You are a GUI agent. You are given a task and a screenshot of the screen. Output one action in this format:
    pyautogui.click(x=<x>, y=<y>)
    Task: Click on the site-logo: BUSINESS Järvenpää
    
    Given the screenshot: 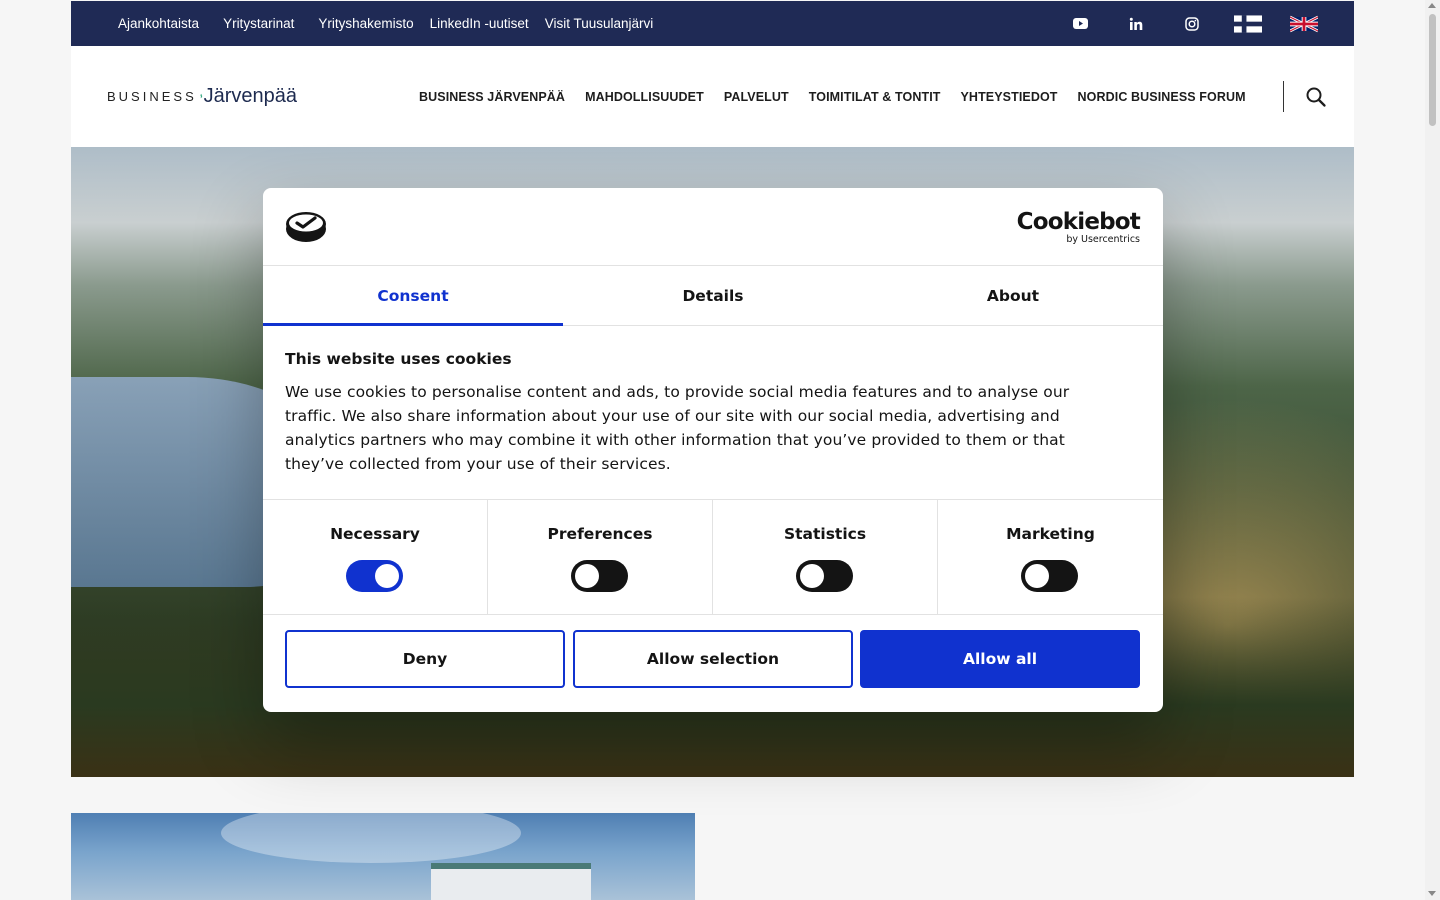 What is the action you would take?
    pyautogui.click(x=202, y=96)
    